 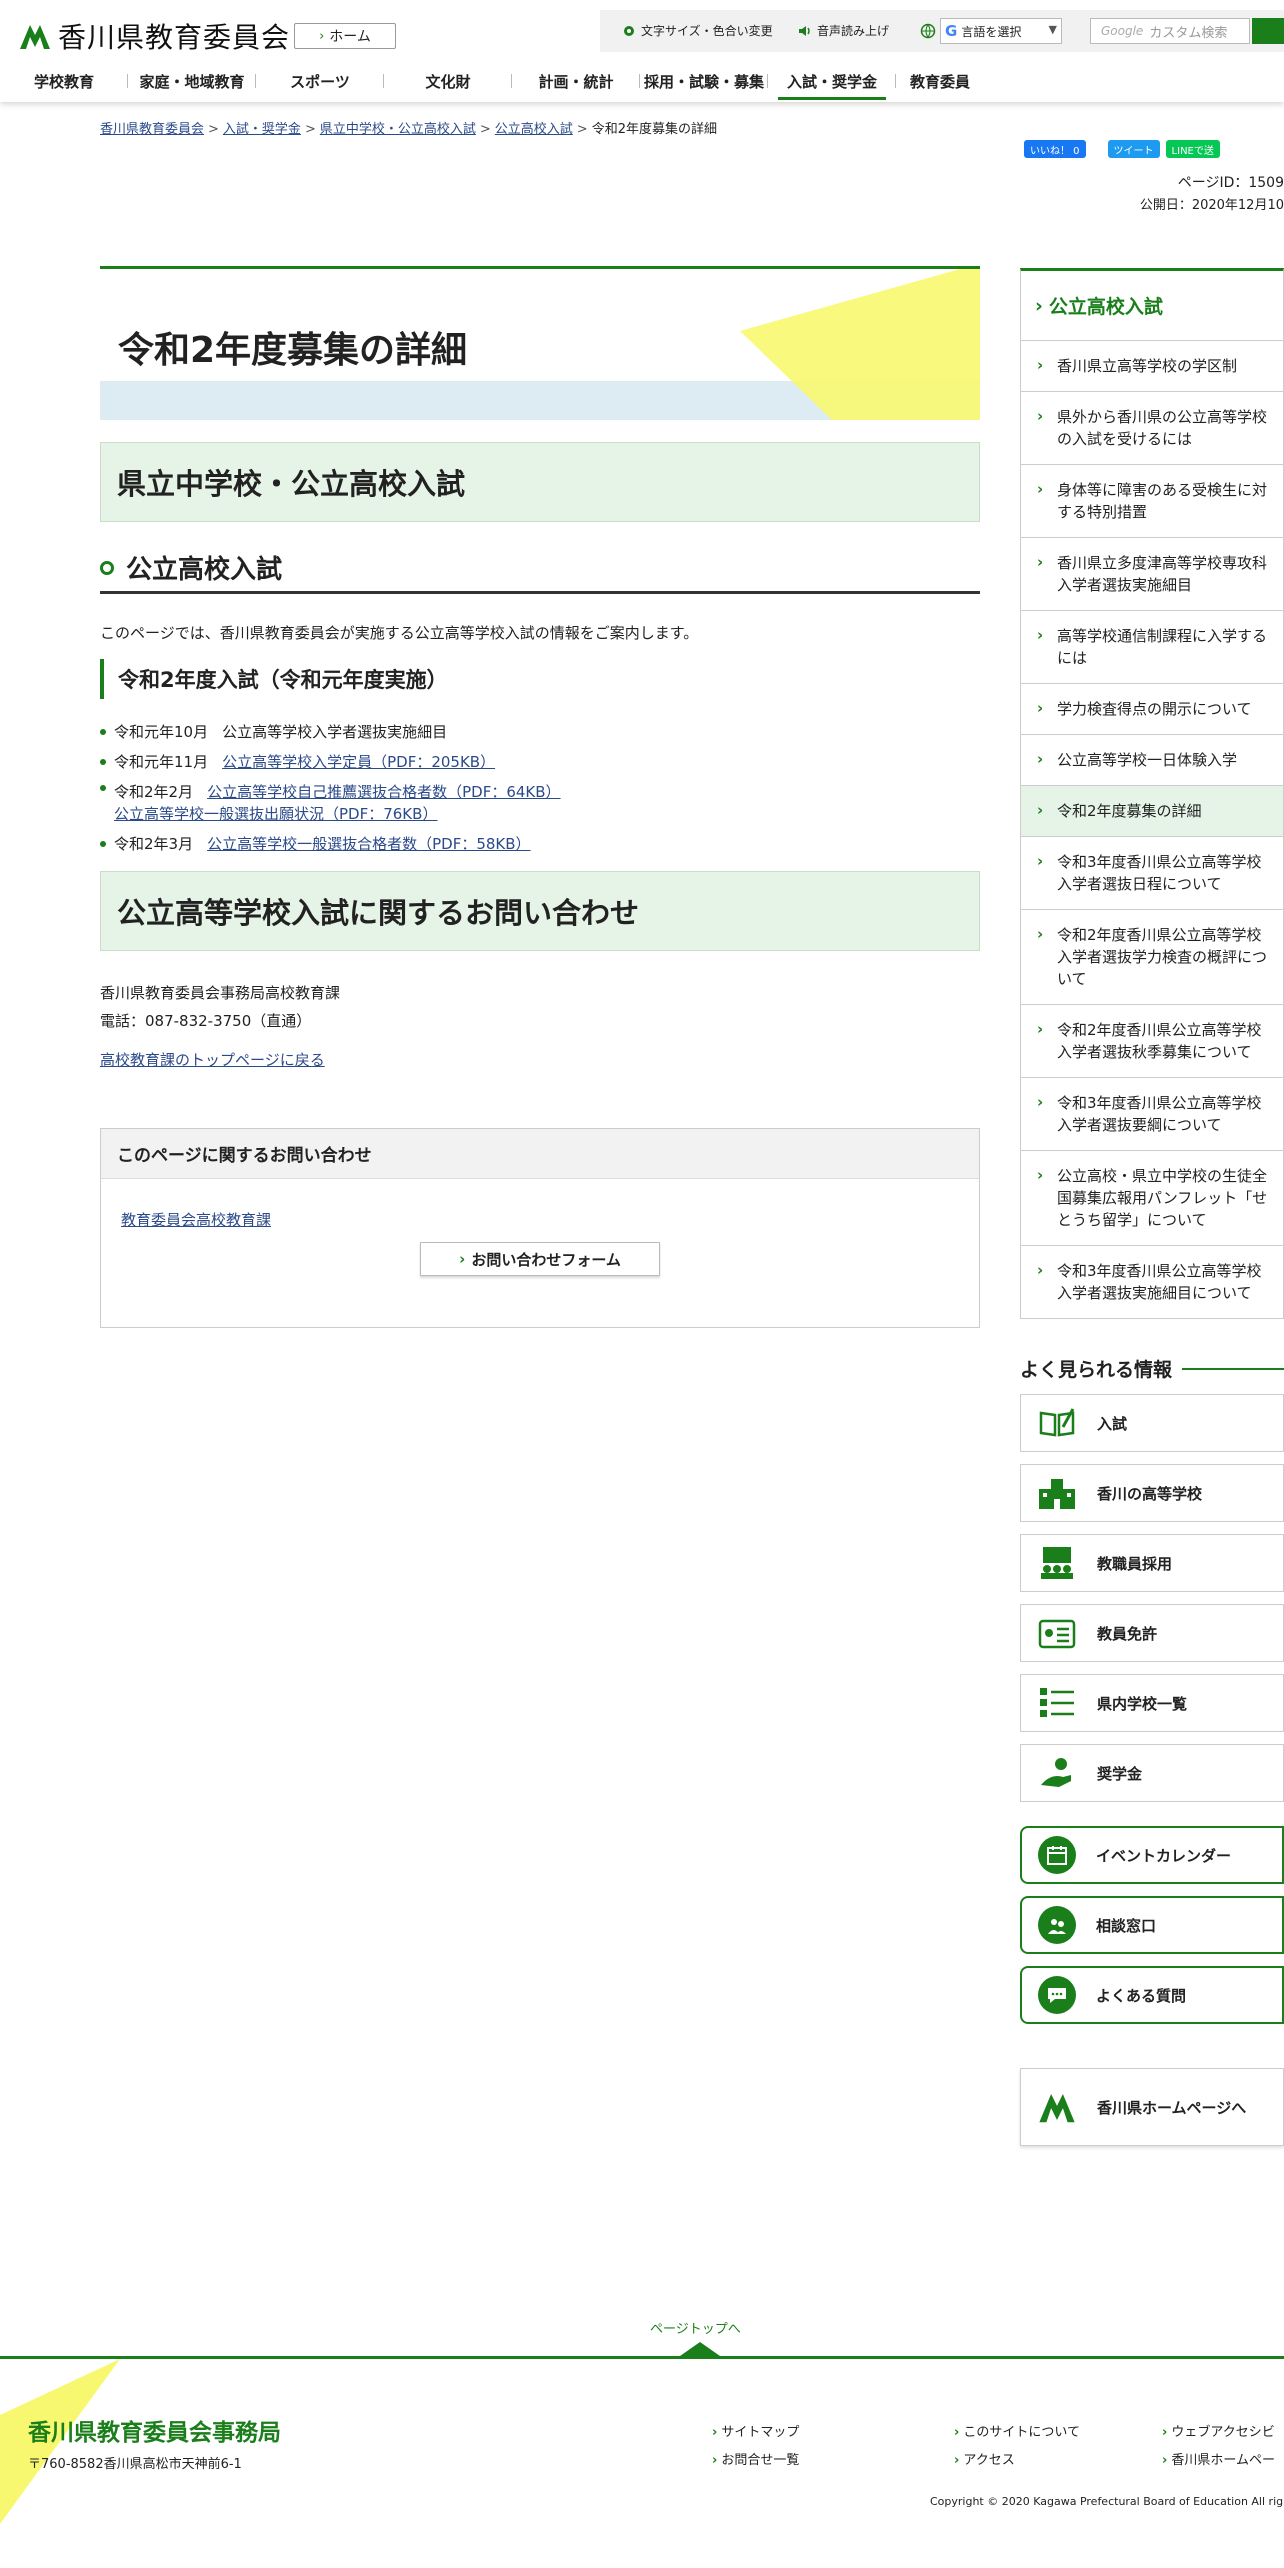 What do you see at coordinates (135, 2464) in the screenshot?
I see `footer-address: 〒760-8582香川県高松市天神前6-1` at bounding box center [135, 2464].